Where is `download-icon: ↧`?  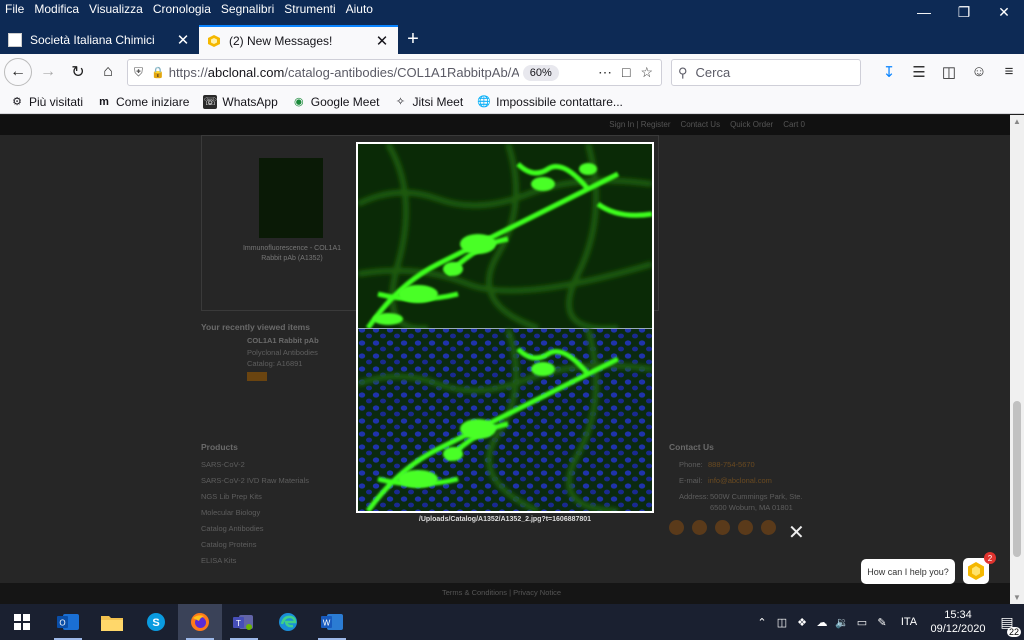 download-icon: ↧ is located at coordinates (889, 72).